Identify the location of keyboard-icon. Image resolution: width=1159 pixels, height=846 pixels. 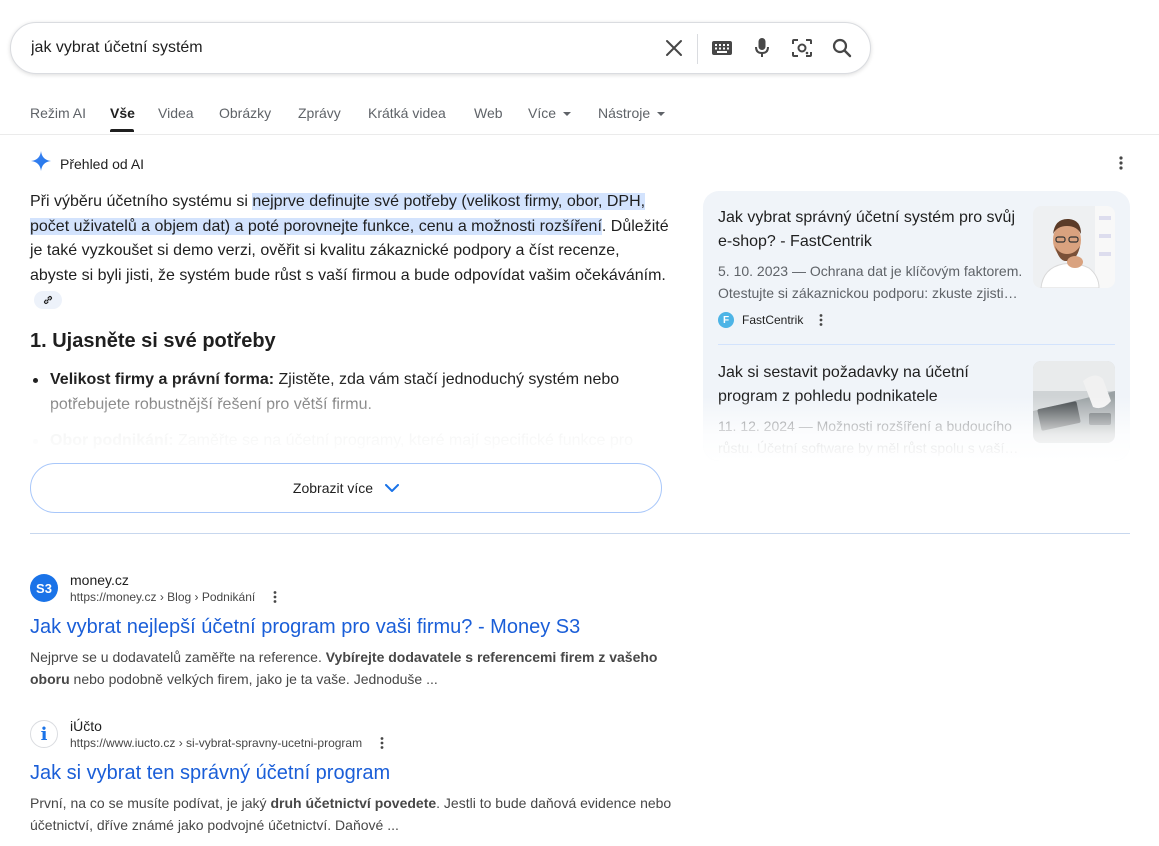
(722, 48).